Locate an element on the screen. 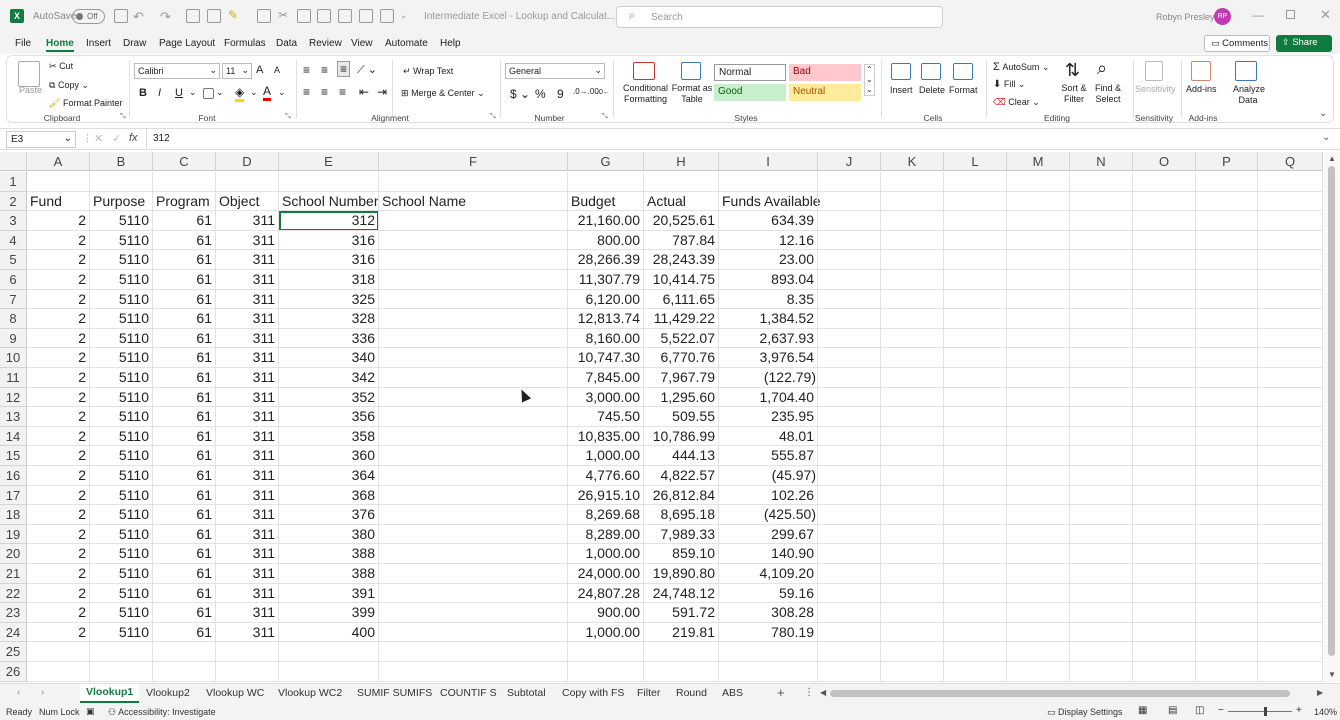 This screenshot has width=1340, height=720. row-header: 11 is located at coordinates (13, 378).